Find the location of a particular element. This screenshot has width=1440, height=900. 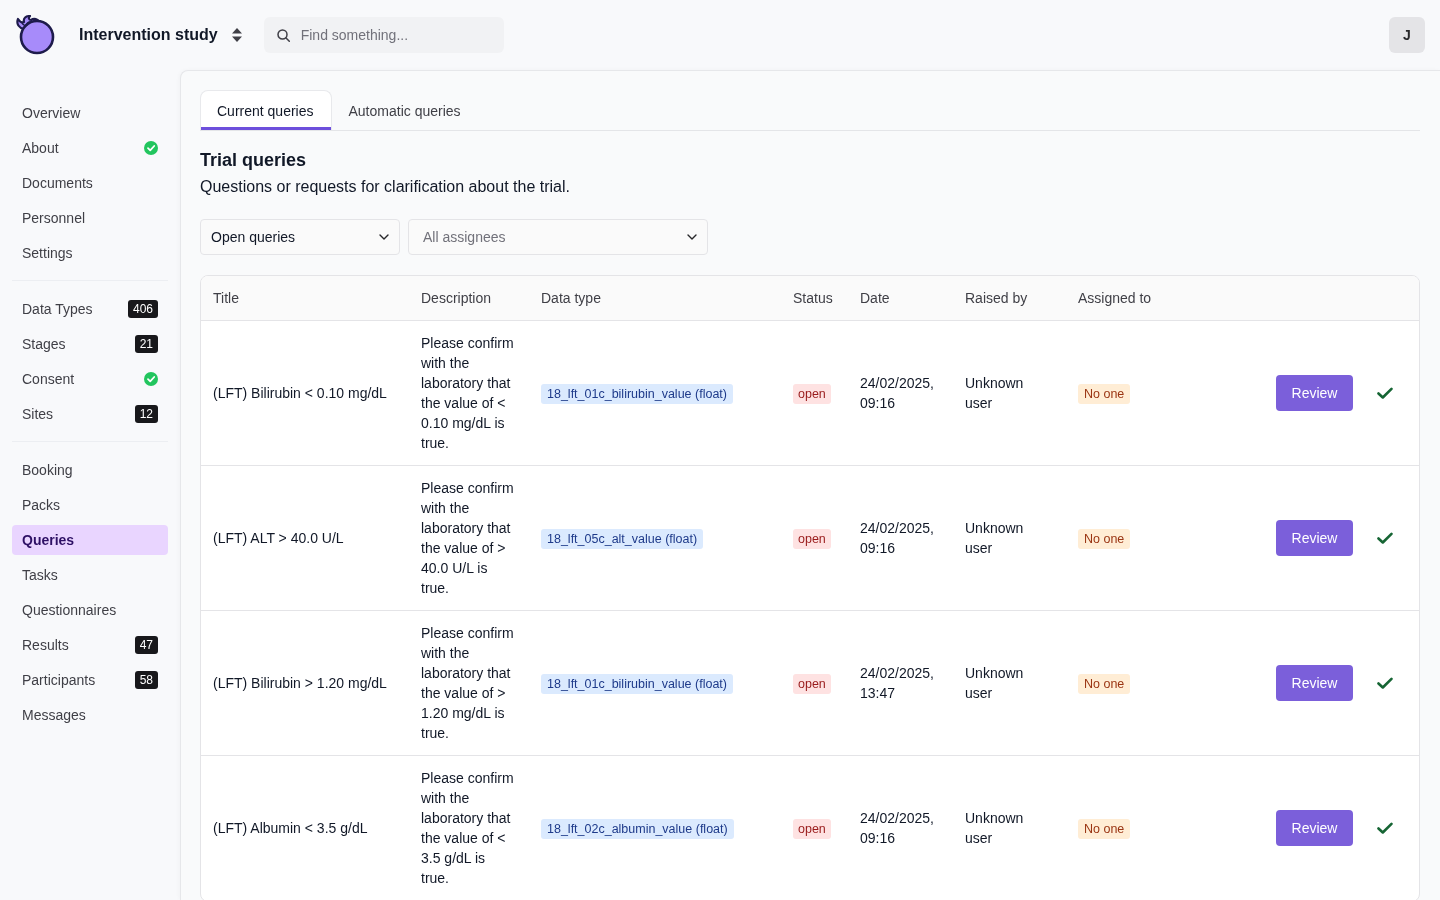

sidebar-item: Tasks is located at coordinates (90, 575).